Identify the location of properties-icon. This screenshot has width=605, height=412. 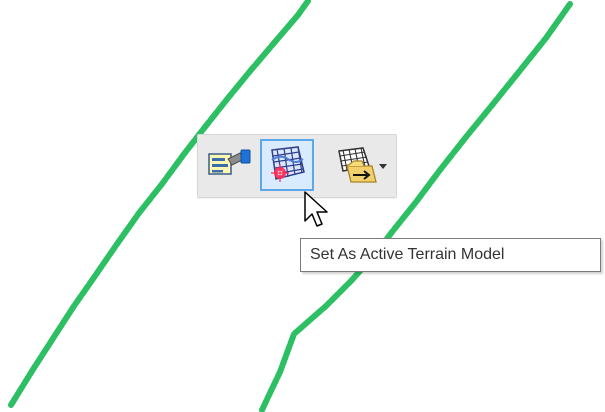
(229, 162).